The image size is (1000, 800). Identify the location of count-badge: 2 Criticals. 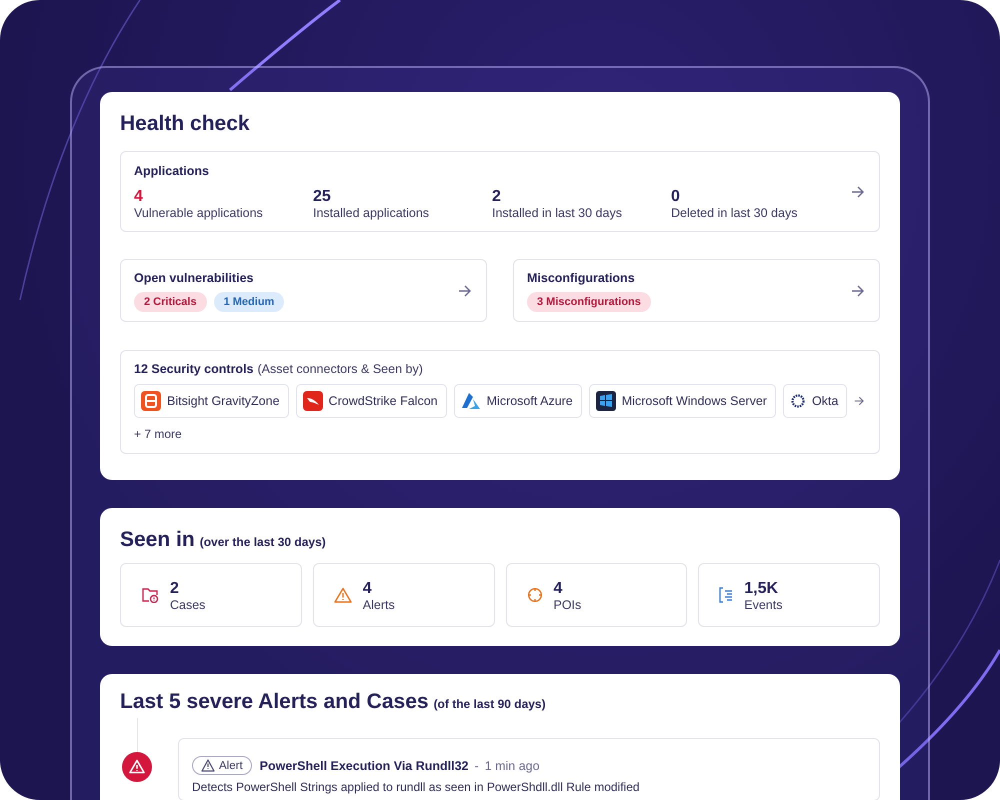
(170, 302).